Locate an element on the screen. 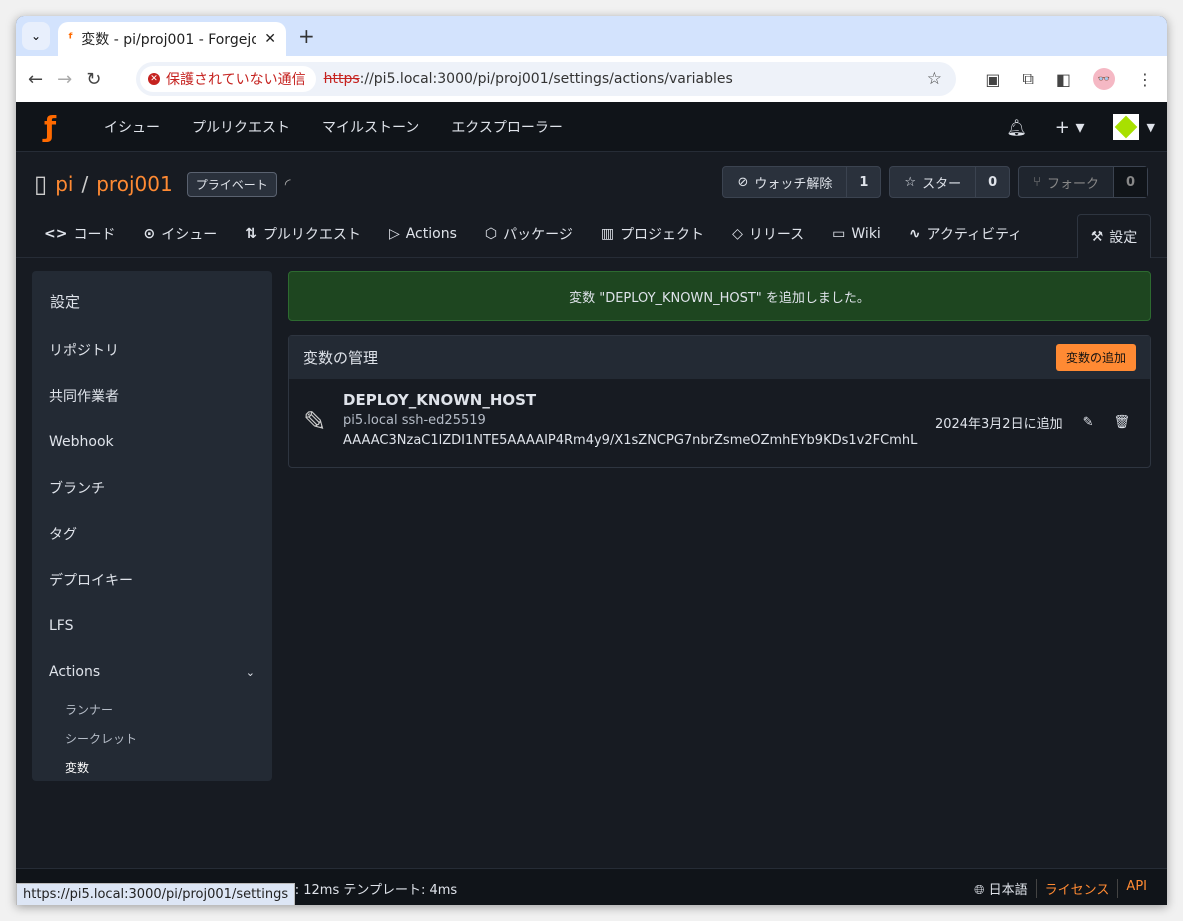 This screenshot has width=1183, height=921. play-icon: ▷ is located at coordinates (394, 234).